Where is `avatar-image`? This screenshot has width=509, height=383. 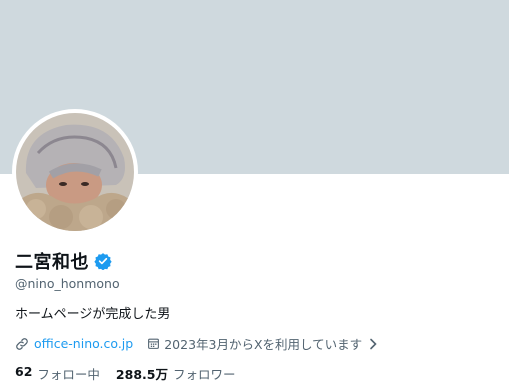
avatar-image is located at coordinates (75, 172).